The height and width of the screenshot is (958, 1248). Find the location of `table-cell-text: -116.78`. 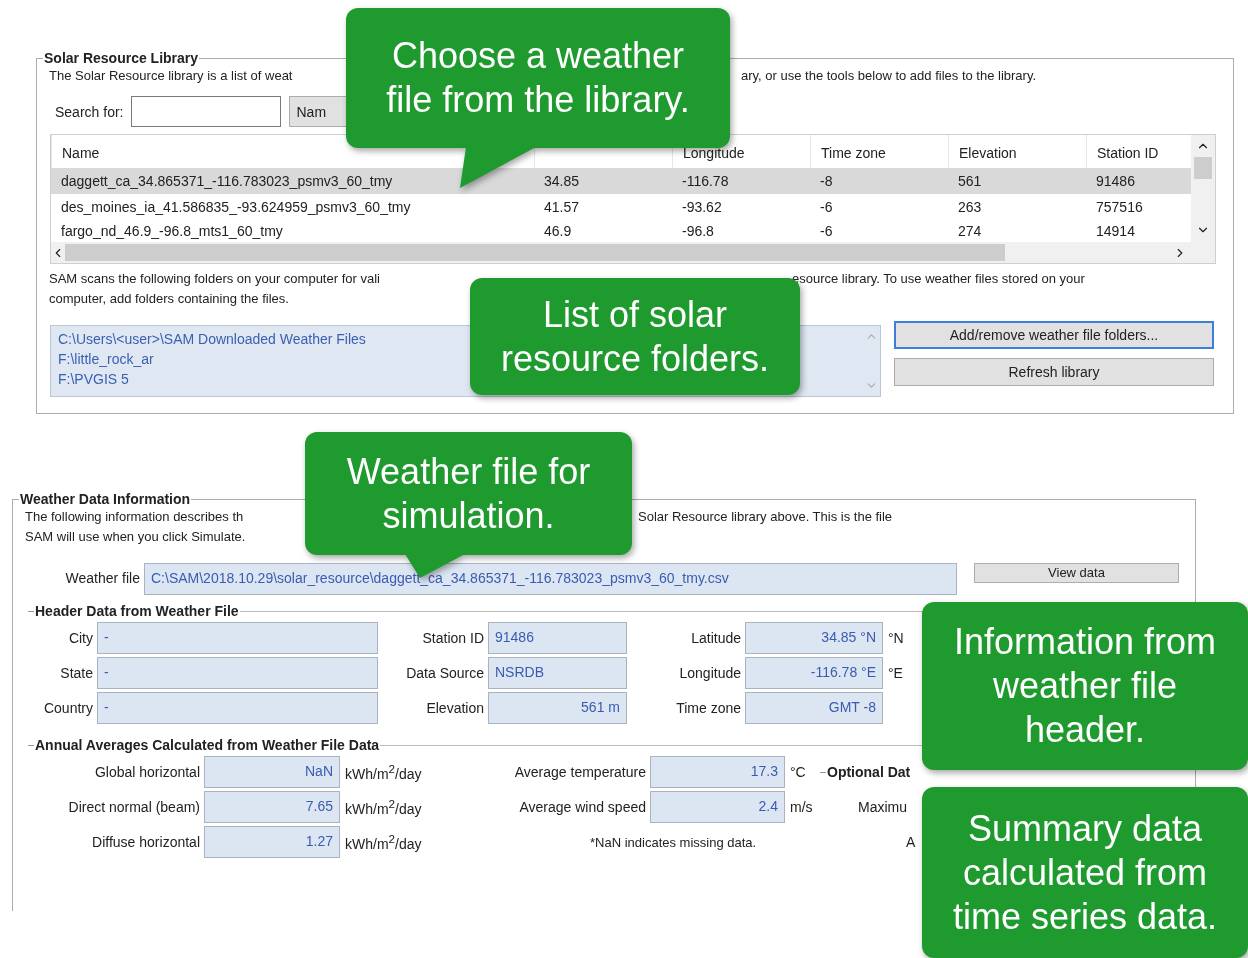

table-cell-text: -116.78 is located at coordinates (705, 181).